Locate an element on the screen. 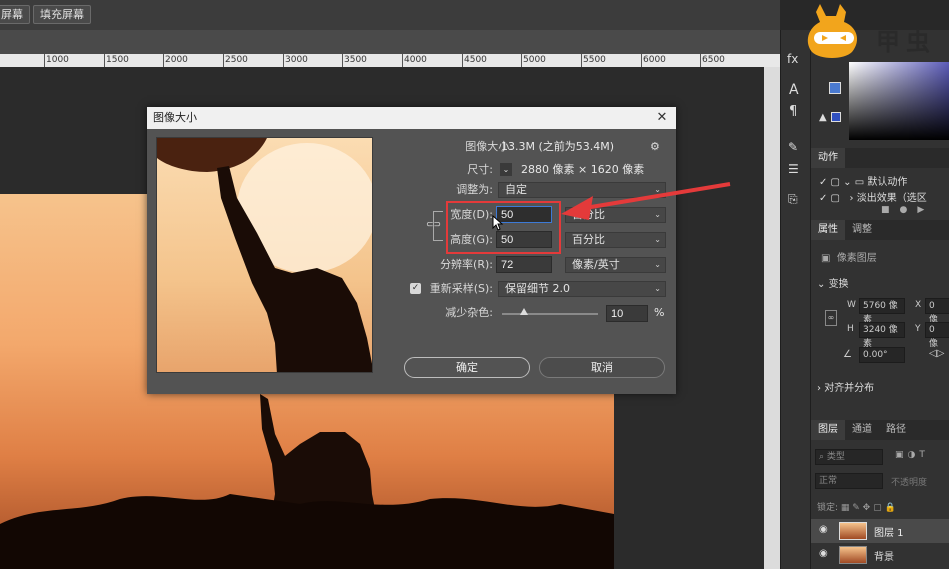  ruler-label: 6000 is located at coordinates (654, 60).